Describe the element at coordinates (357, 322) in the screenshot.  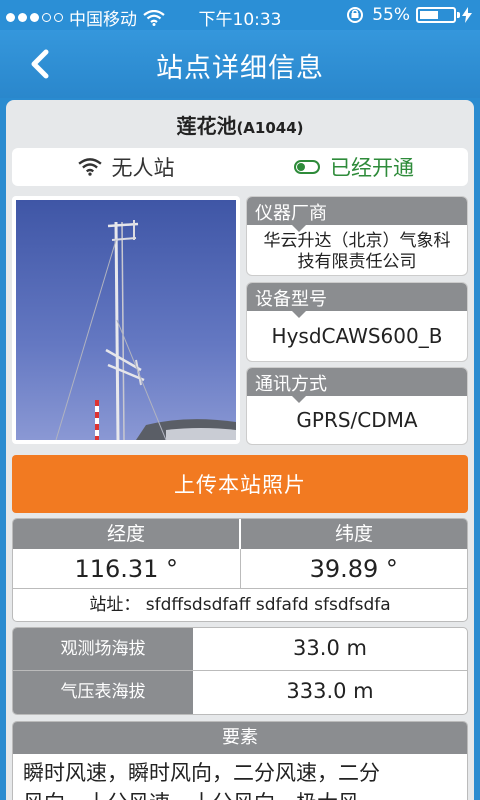
I see `model-box: 设备型号 HysdCAWS600_B` at that location.